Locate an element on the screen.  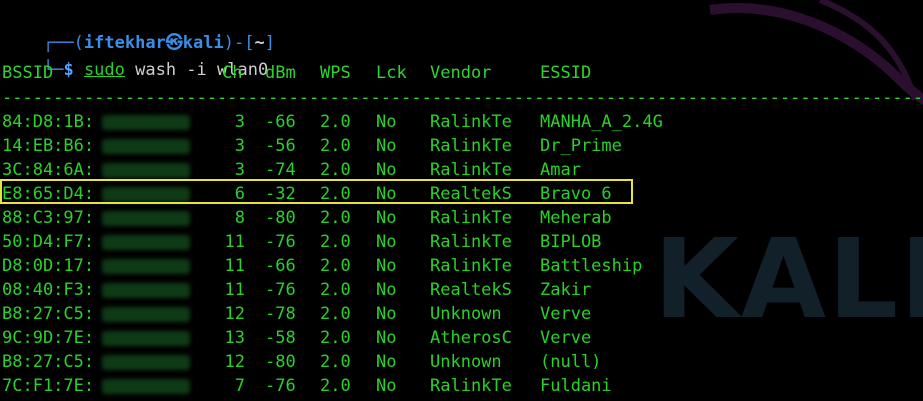
cell-bssid: 50:D4:F7: is located at coordinates (48, 242).